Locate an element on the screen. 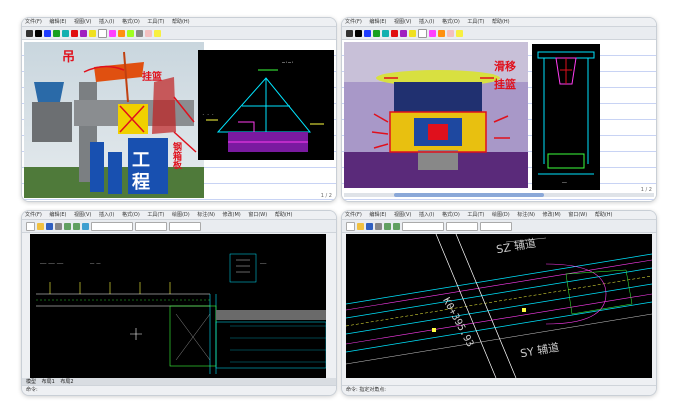 This screenshot has width=676, height=413. command-line: 命令: 指定对角点: is located at coordinates (499, 390).